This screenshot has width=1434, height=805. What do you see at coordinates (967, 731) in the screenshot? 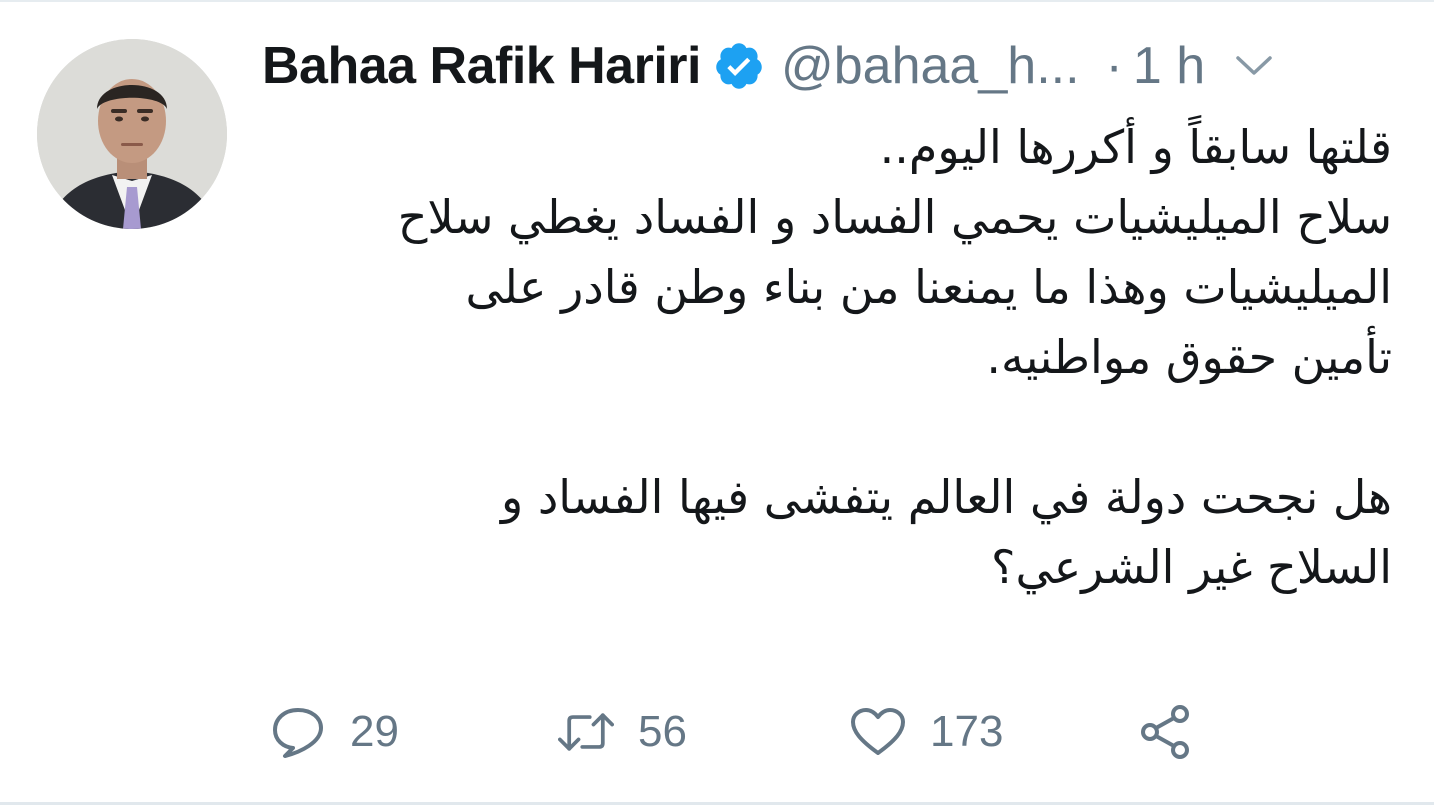
I see `like-count: 173` at bounding box center [967, 731].